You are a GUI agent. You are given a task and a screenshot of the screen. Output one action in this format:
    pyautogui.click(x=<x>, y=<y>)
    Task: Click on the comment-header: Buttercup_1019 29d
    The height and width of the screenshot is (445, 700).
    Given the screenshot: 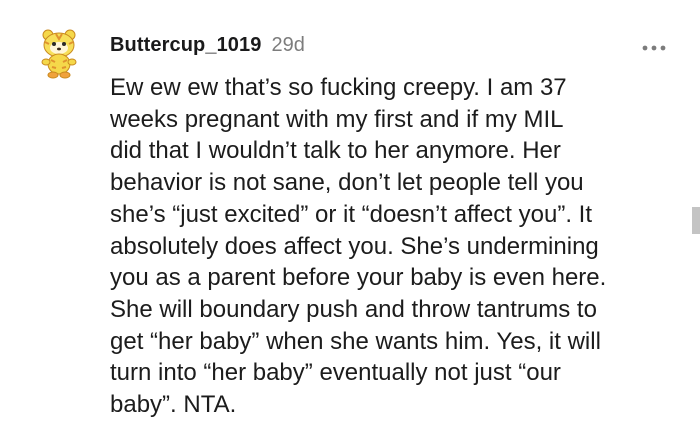 What is the action you would take?
    pyautogui.click(x=207, y=45)
    